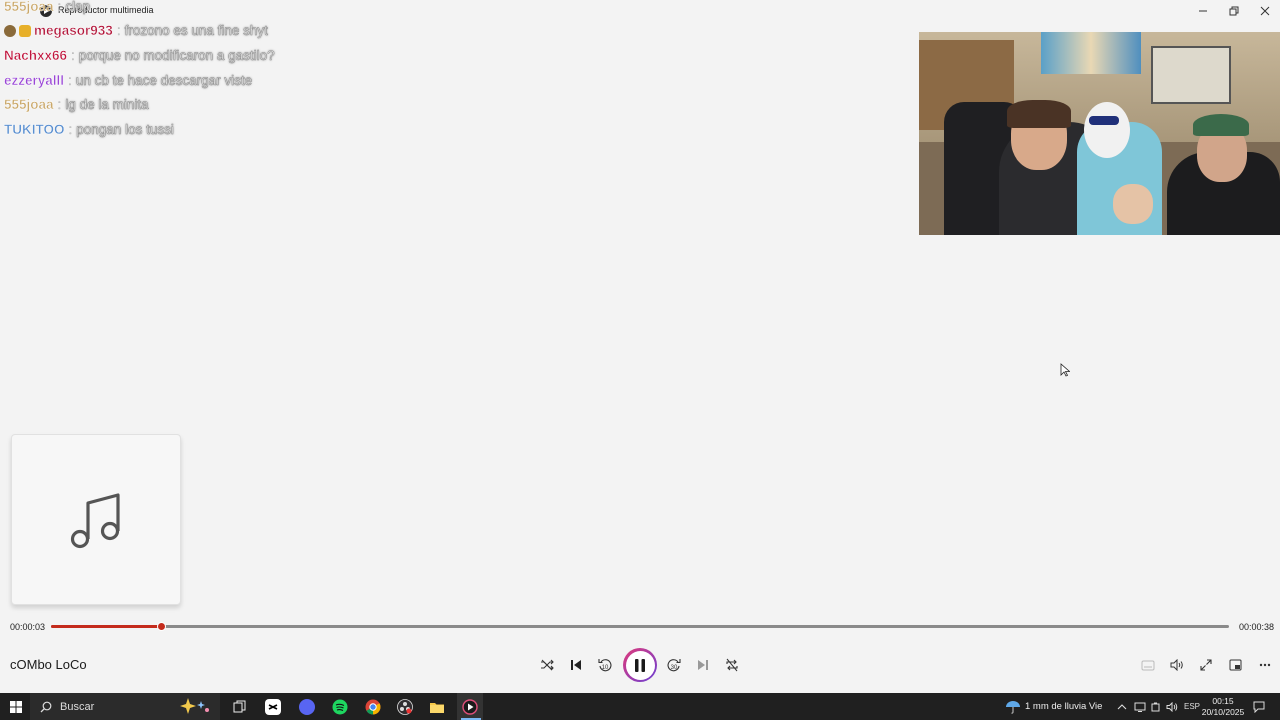  What do you see at coordinates (1265, 665) in the screenshot?
I see `more-options-button` at bounding box center [1265, 665].